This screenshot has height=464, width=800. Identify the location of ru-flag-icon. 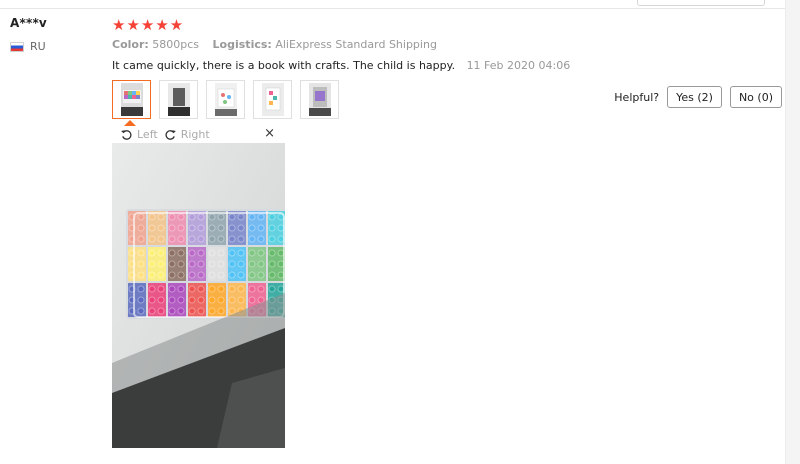
(17, 46).